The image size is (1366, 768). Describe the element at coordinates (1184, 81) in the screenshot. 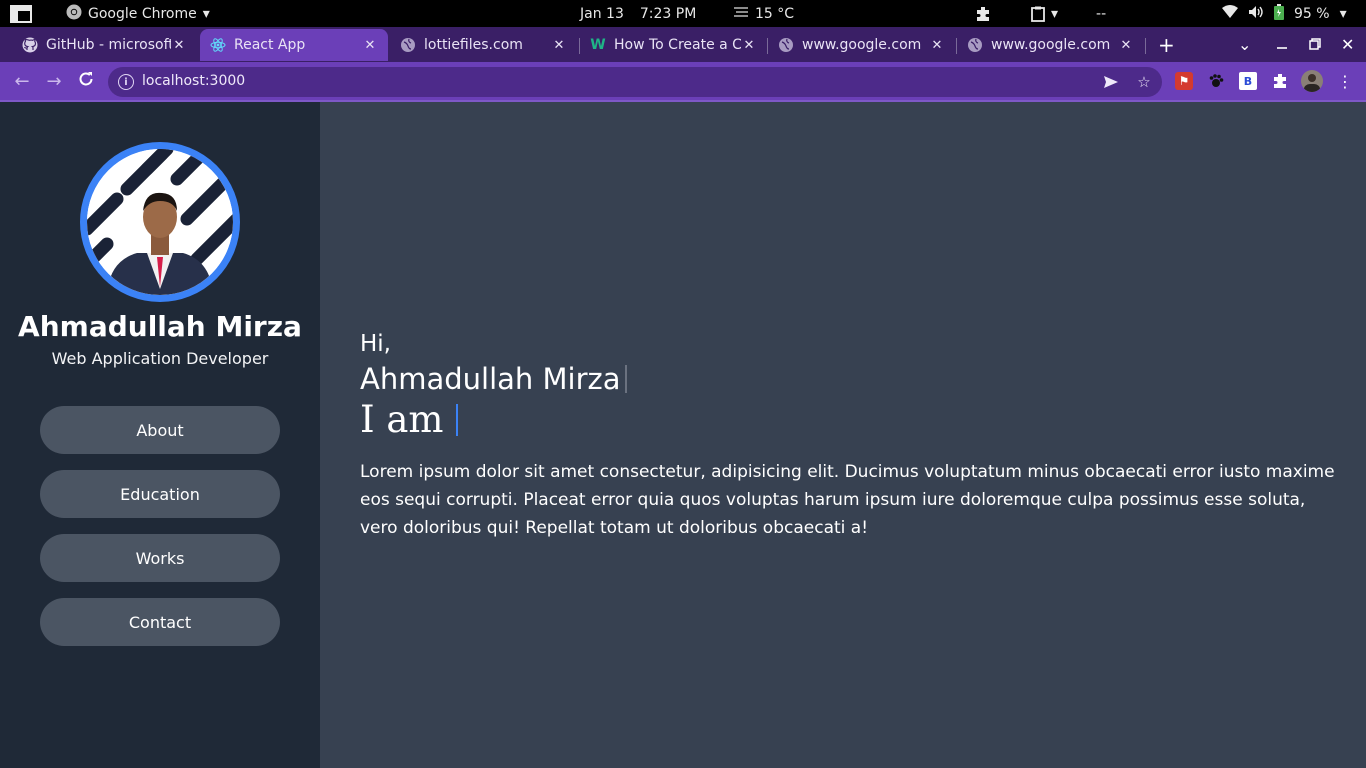

I see `extension-red-icon: ⚑` at that location.